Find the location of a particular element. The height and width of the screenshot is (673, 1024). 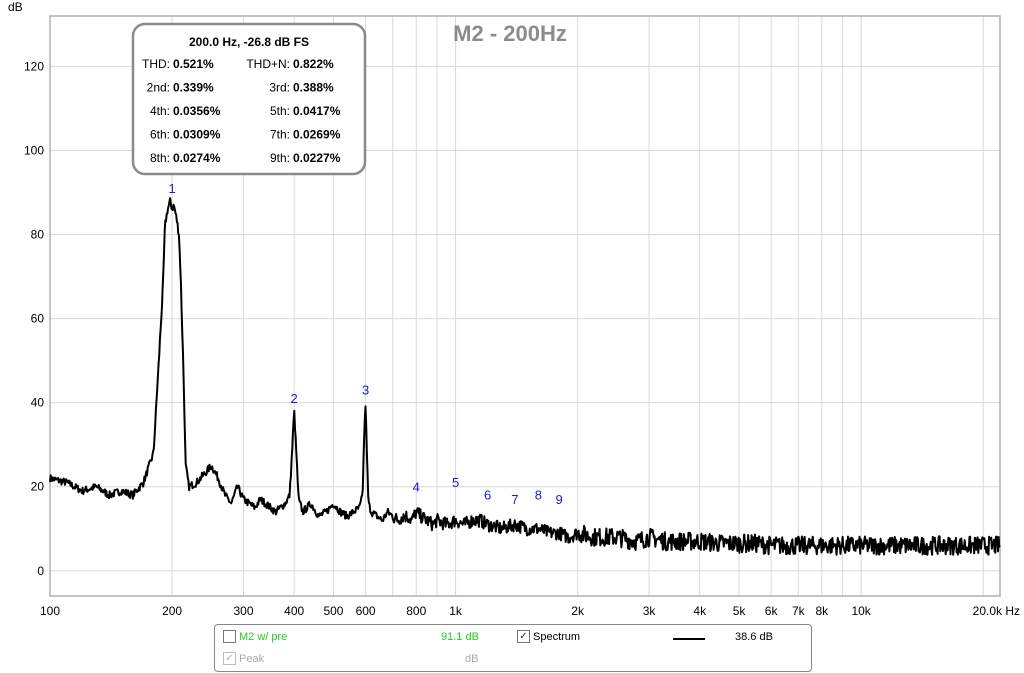

spectrum-value: 38.6 dB is located at coordinates (754, 637).